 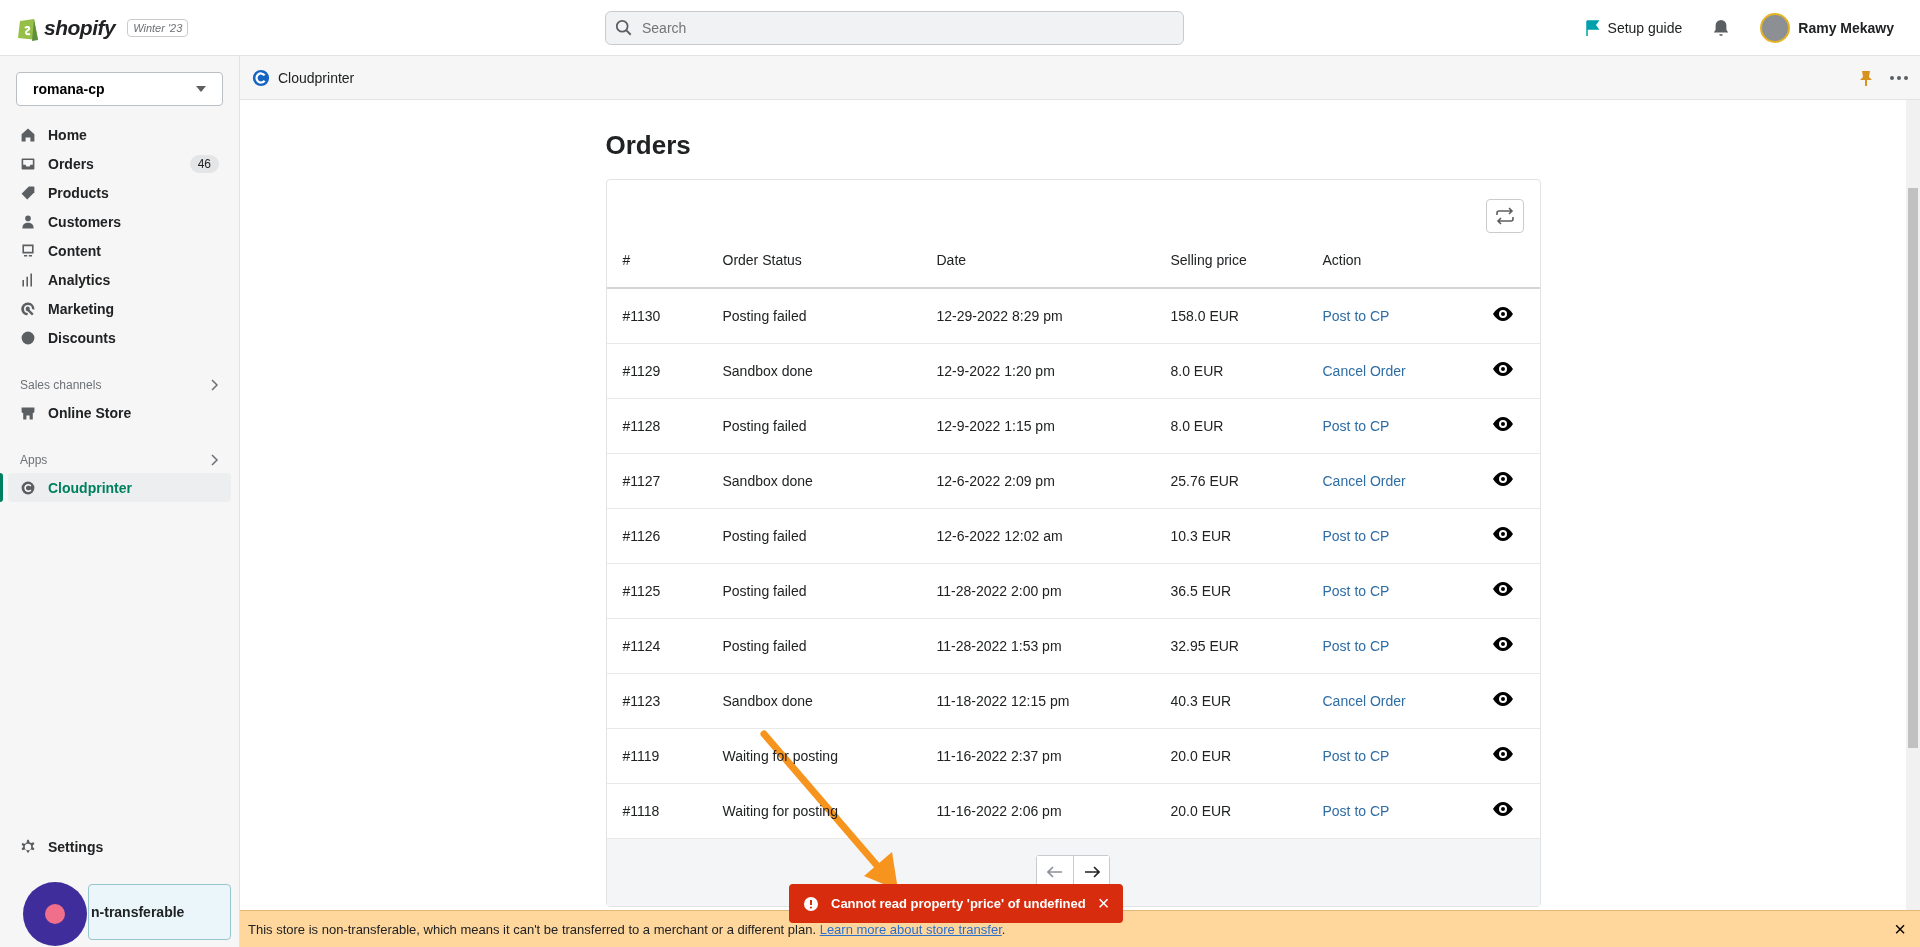 I want to click on house-icon, so click(x=28, y=134).